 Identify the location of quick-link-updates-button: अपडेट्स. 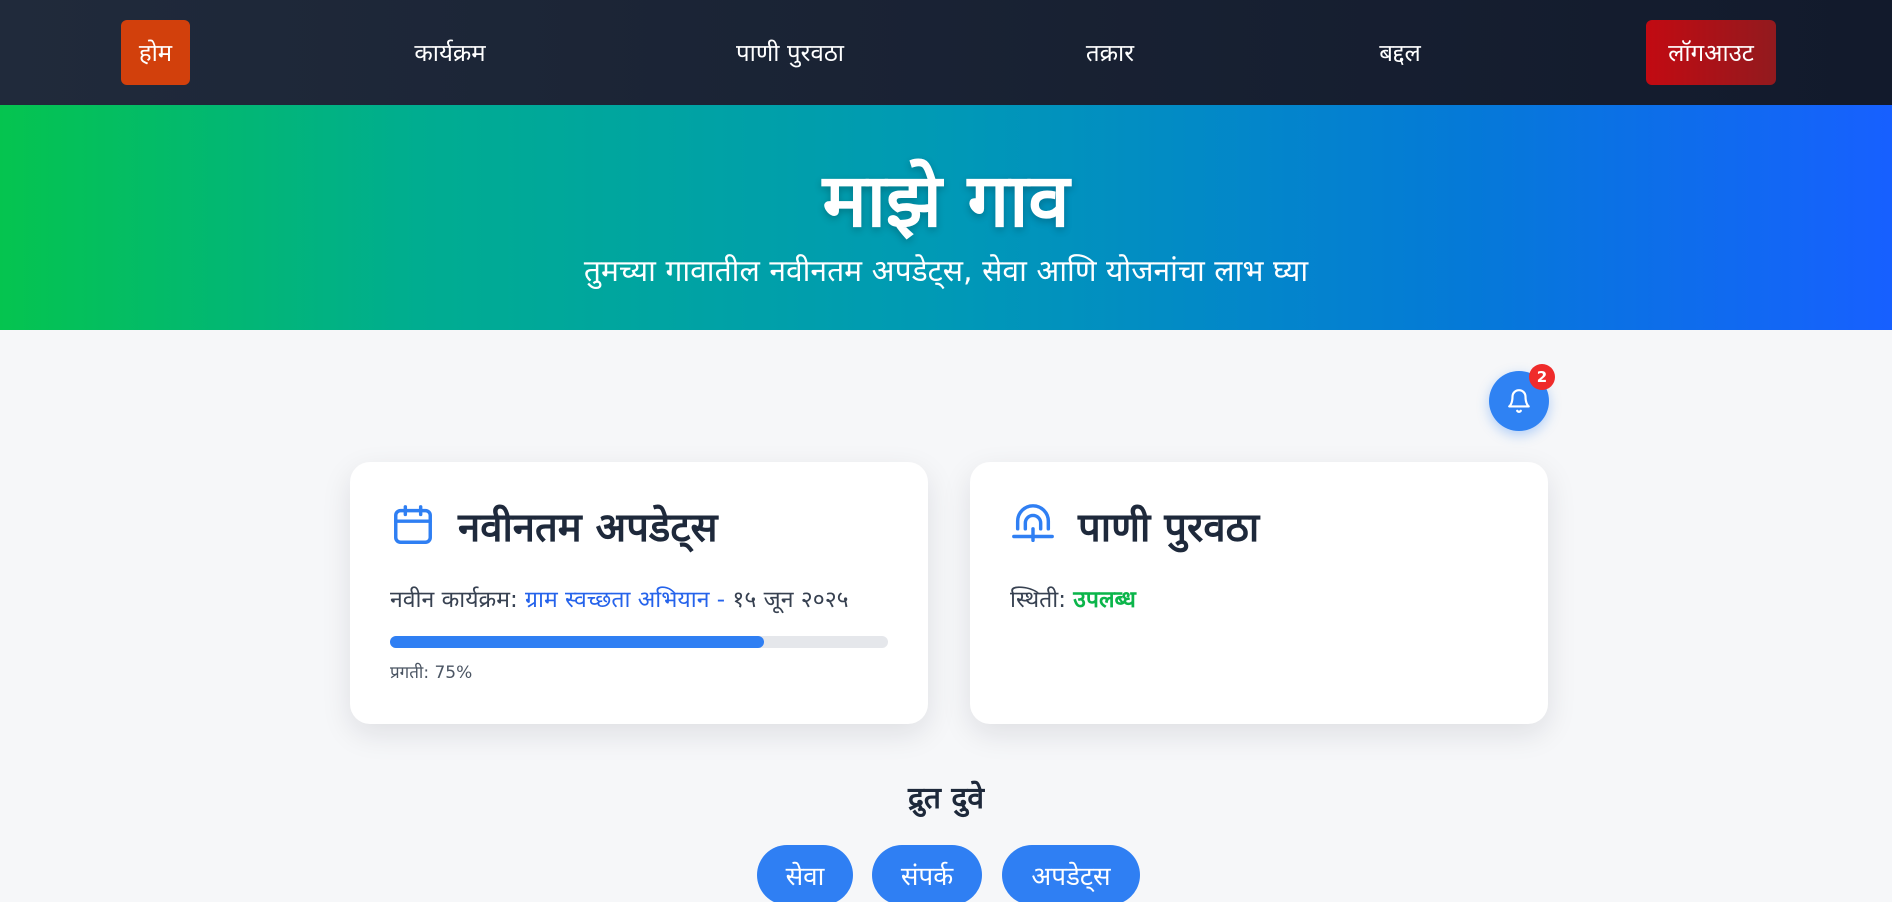
(1071, 873).